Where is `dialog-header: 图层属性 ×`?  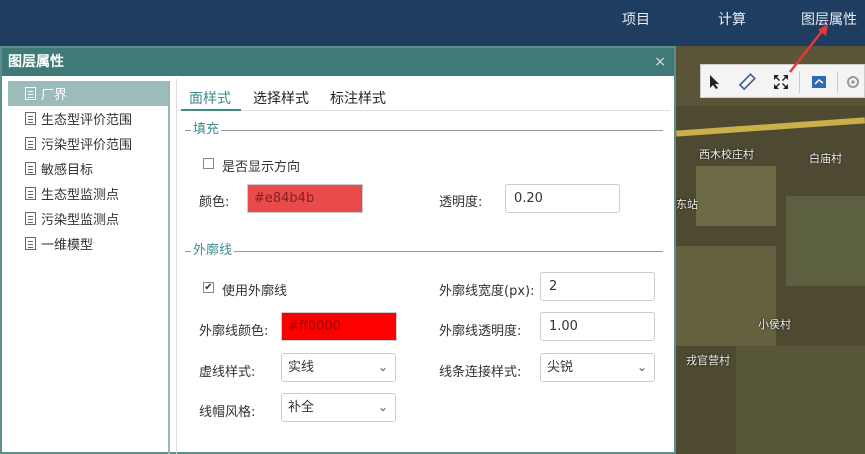
dialog-header: 图层属性 × is located at coordinates (338, 62).